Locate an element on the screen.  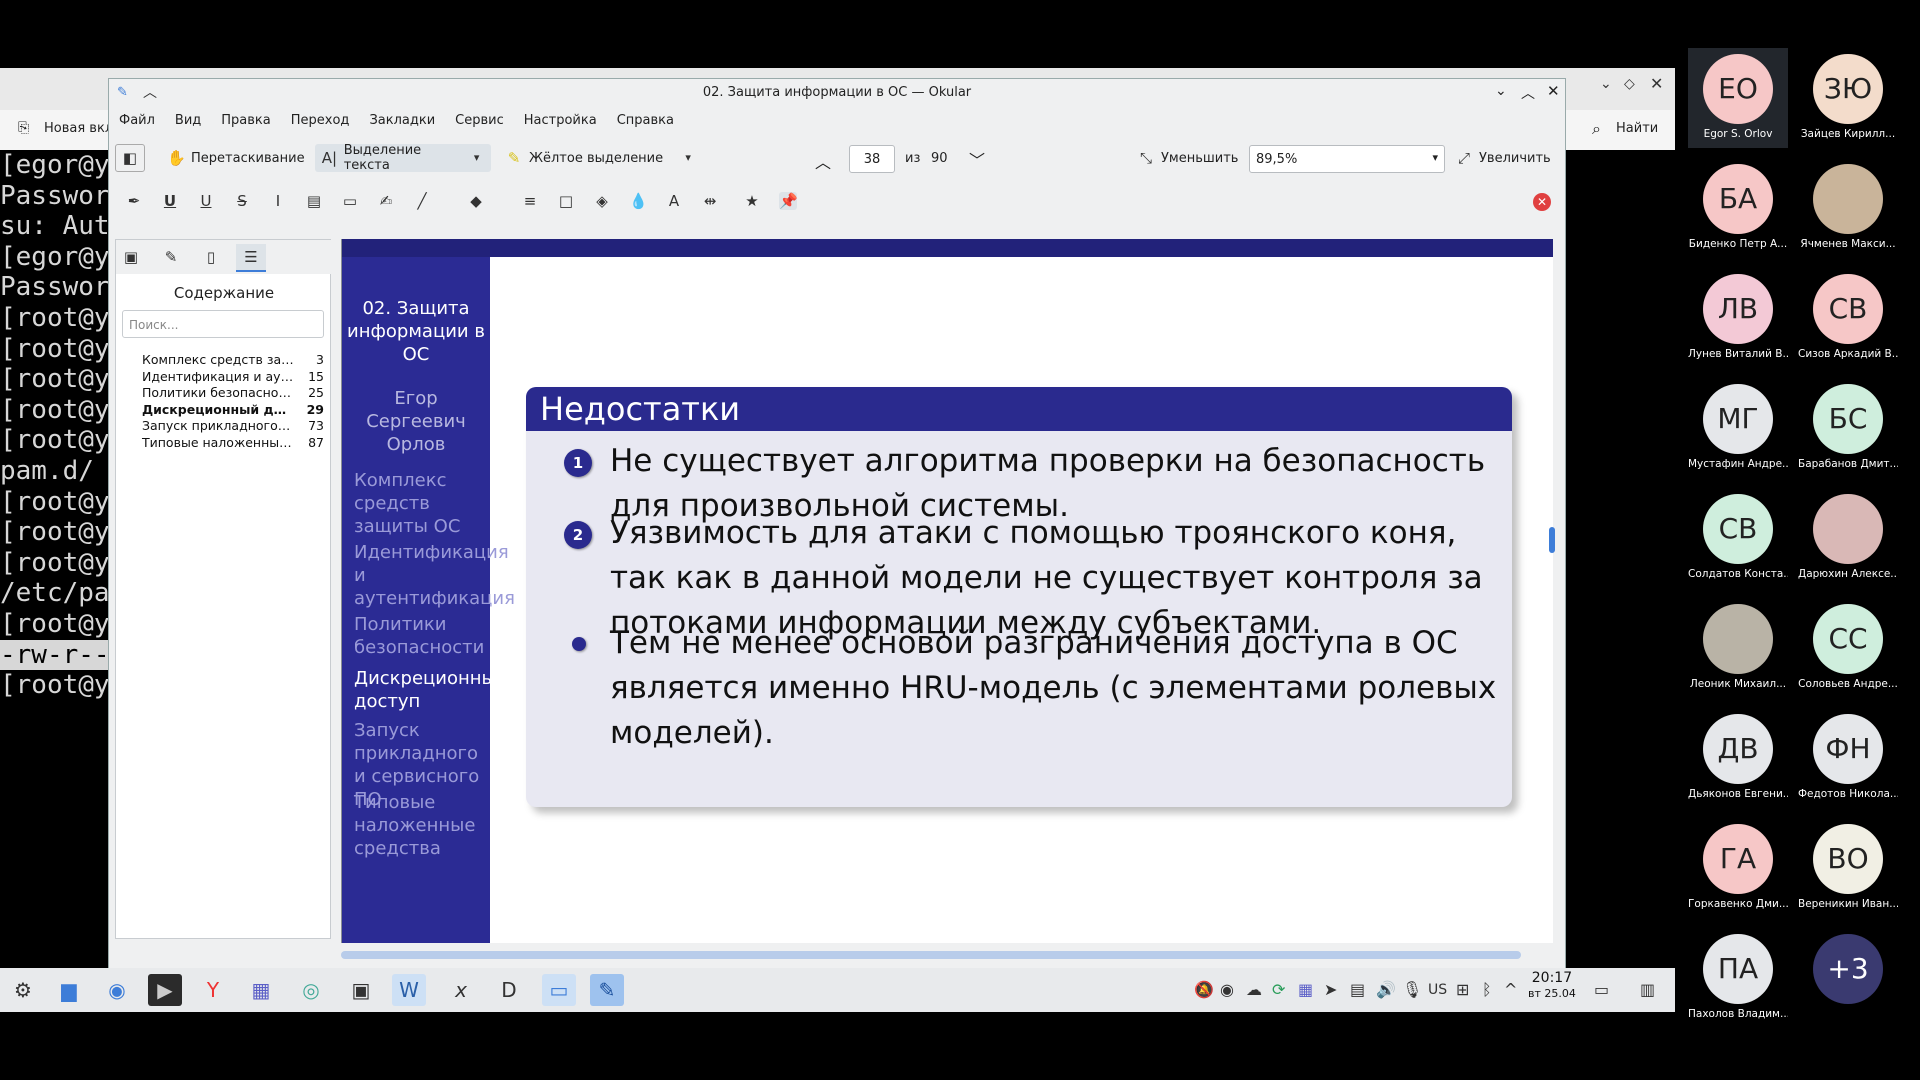
highlight-tool-button: ✎ Жёлтое выделение ▾ is located at coordinates (601, 158).